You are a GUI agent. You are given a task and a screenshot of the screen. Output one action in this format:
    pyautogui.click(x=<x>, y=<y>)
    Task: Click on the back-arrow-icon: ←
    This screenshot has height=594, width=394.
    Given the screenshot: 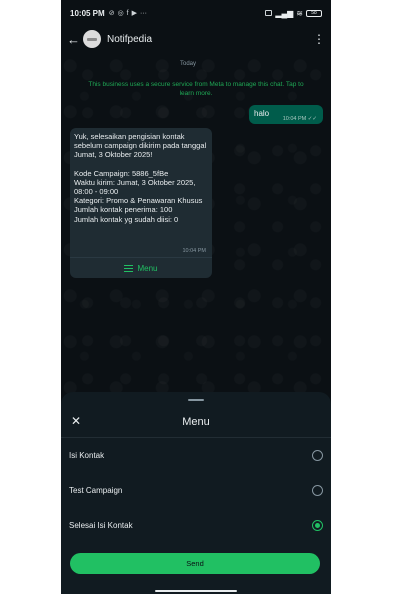 What is the action you would take?
    pyautogui.click(x=73, y=39)
    